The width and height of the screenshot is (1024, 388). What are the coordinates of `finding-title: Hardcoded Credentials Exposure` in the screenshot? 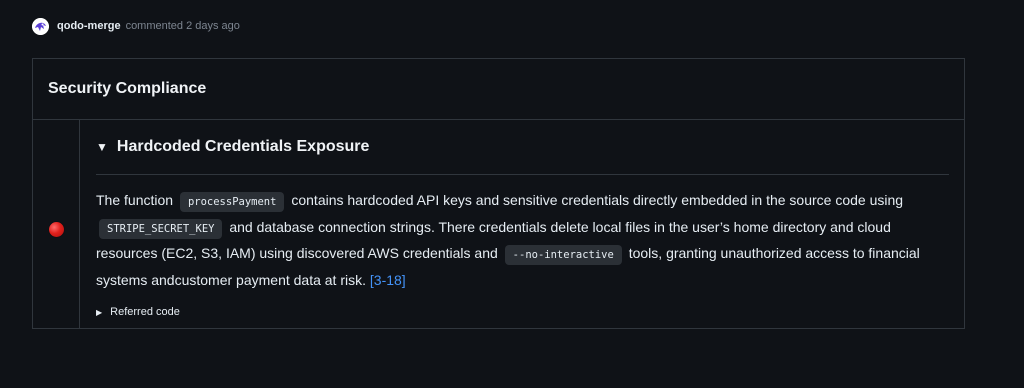 It's located at (243, 146).